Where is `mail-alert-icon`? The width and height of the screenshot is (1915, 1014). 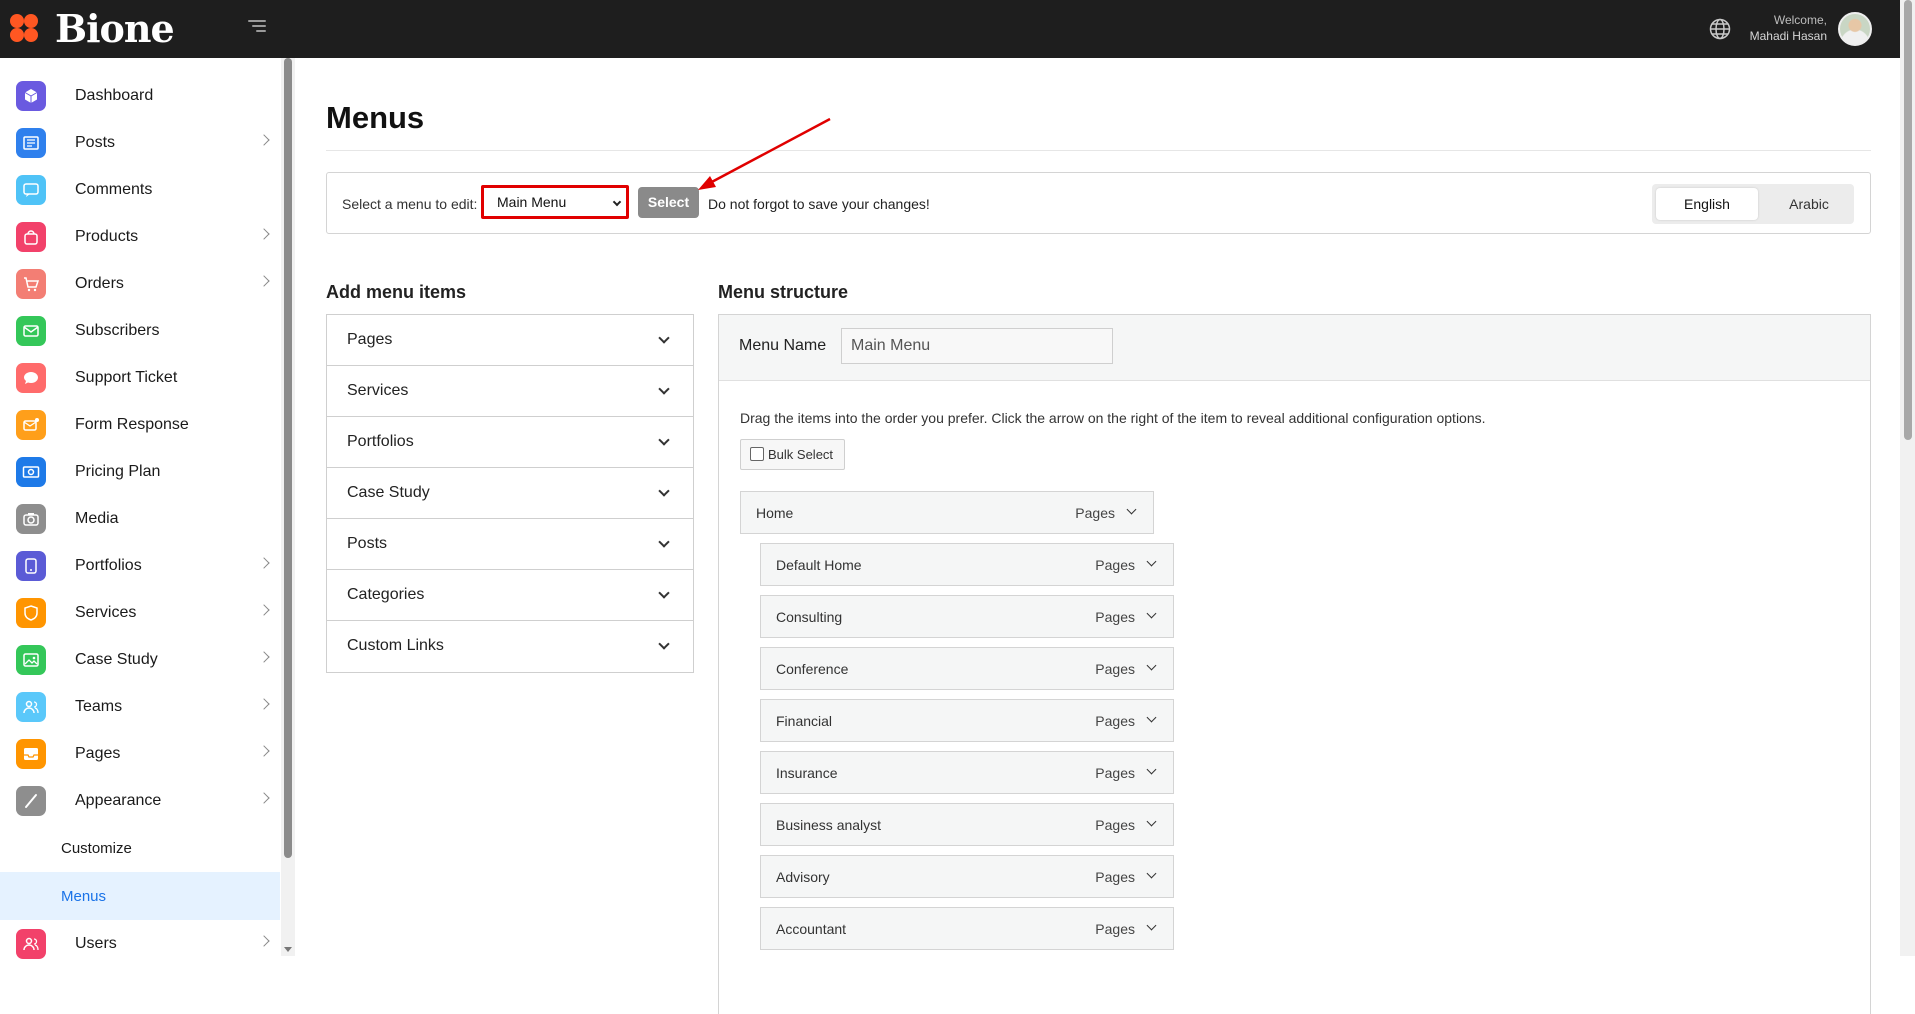 mail-alert-icon is located at coordinates (31, 424).